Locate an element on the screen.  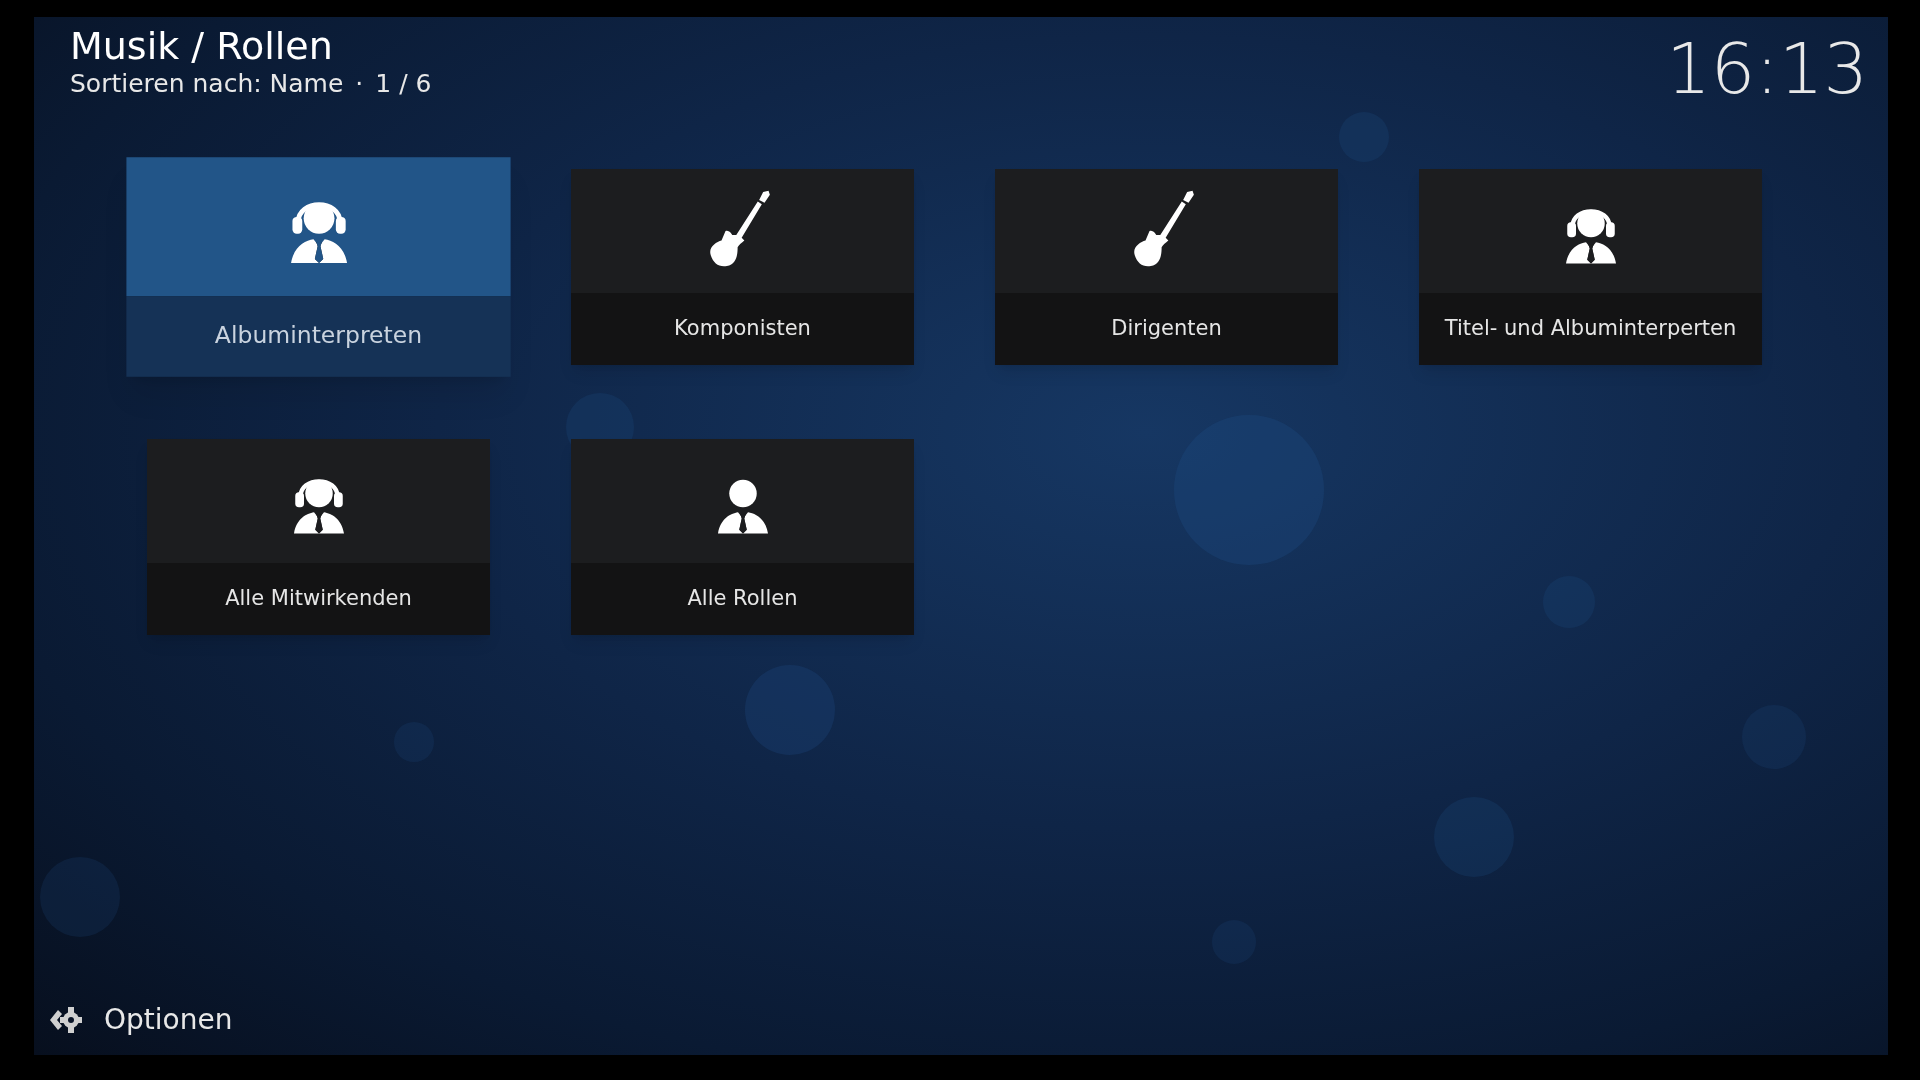
tile-label: Titel- und Albuminterperten is located at coordinates (1590, 329).